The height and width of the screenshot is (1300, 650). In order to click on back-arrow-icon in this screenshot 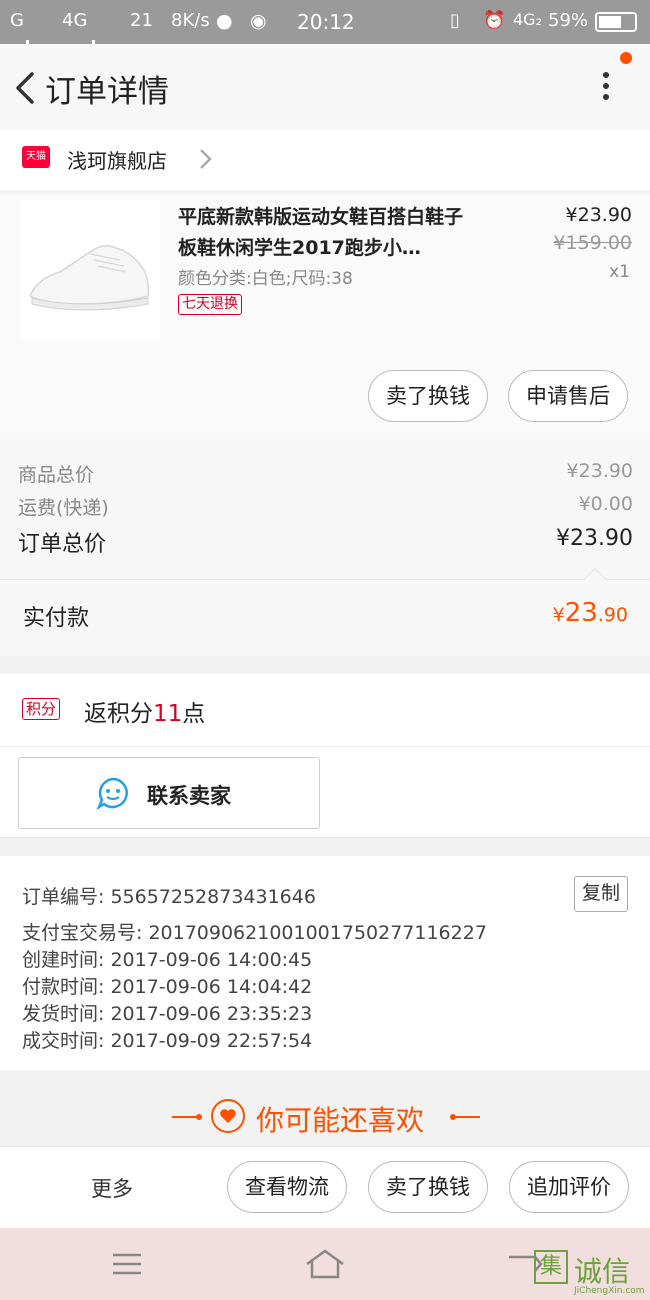, I will do `click(27, 88)`.